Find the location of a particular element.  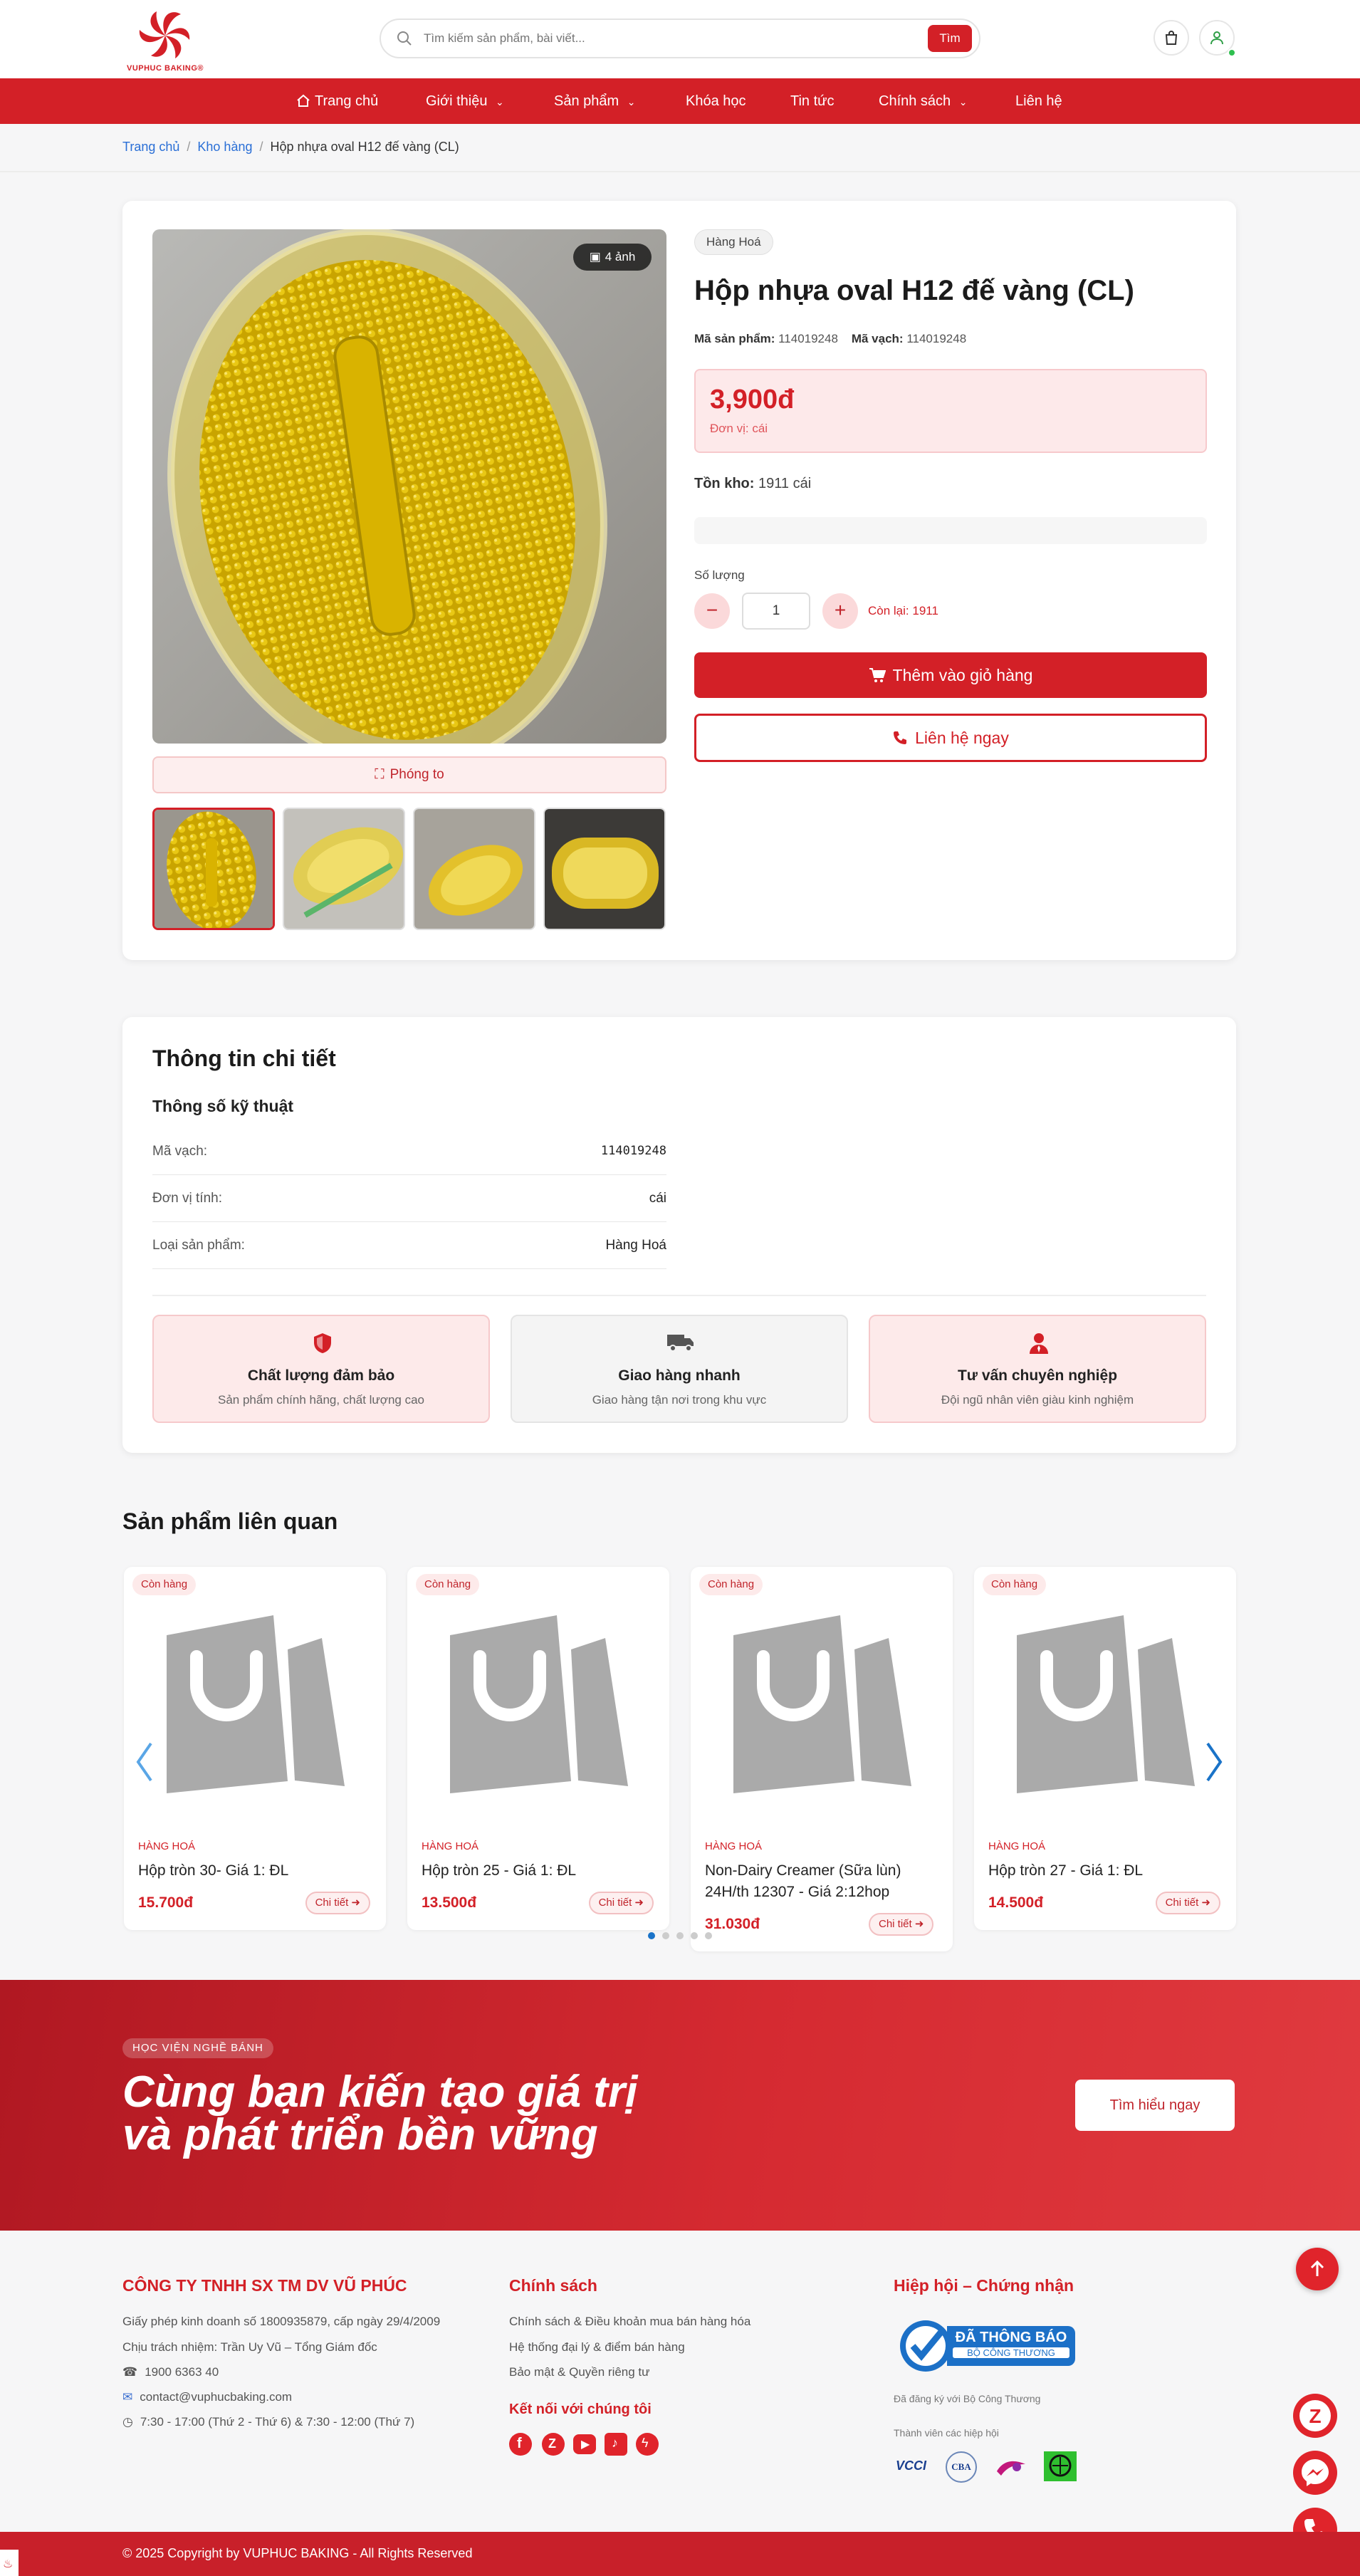

cart-icon is located at coordinates (877, 675).